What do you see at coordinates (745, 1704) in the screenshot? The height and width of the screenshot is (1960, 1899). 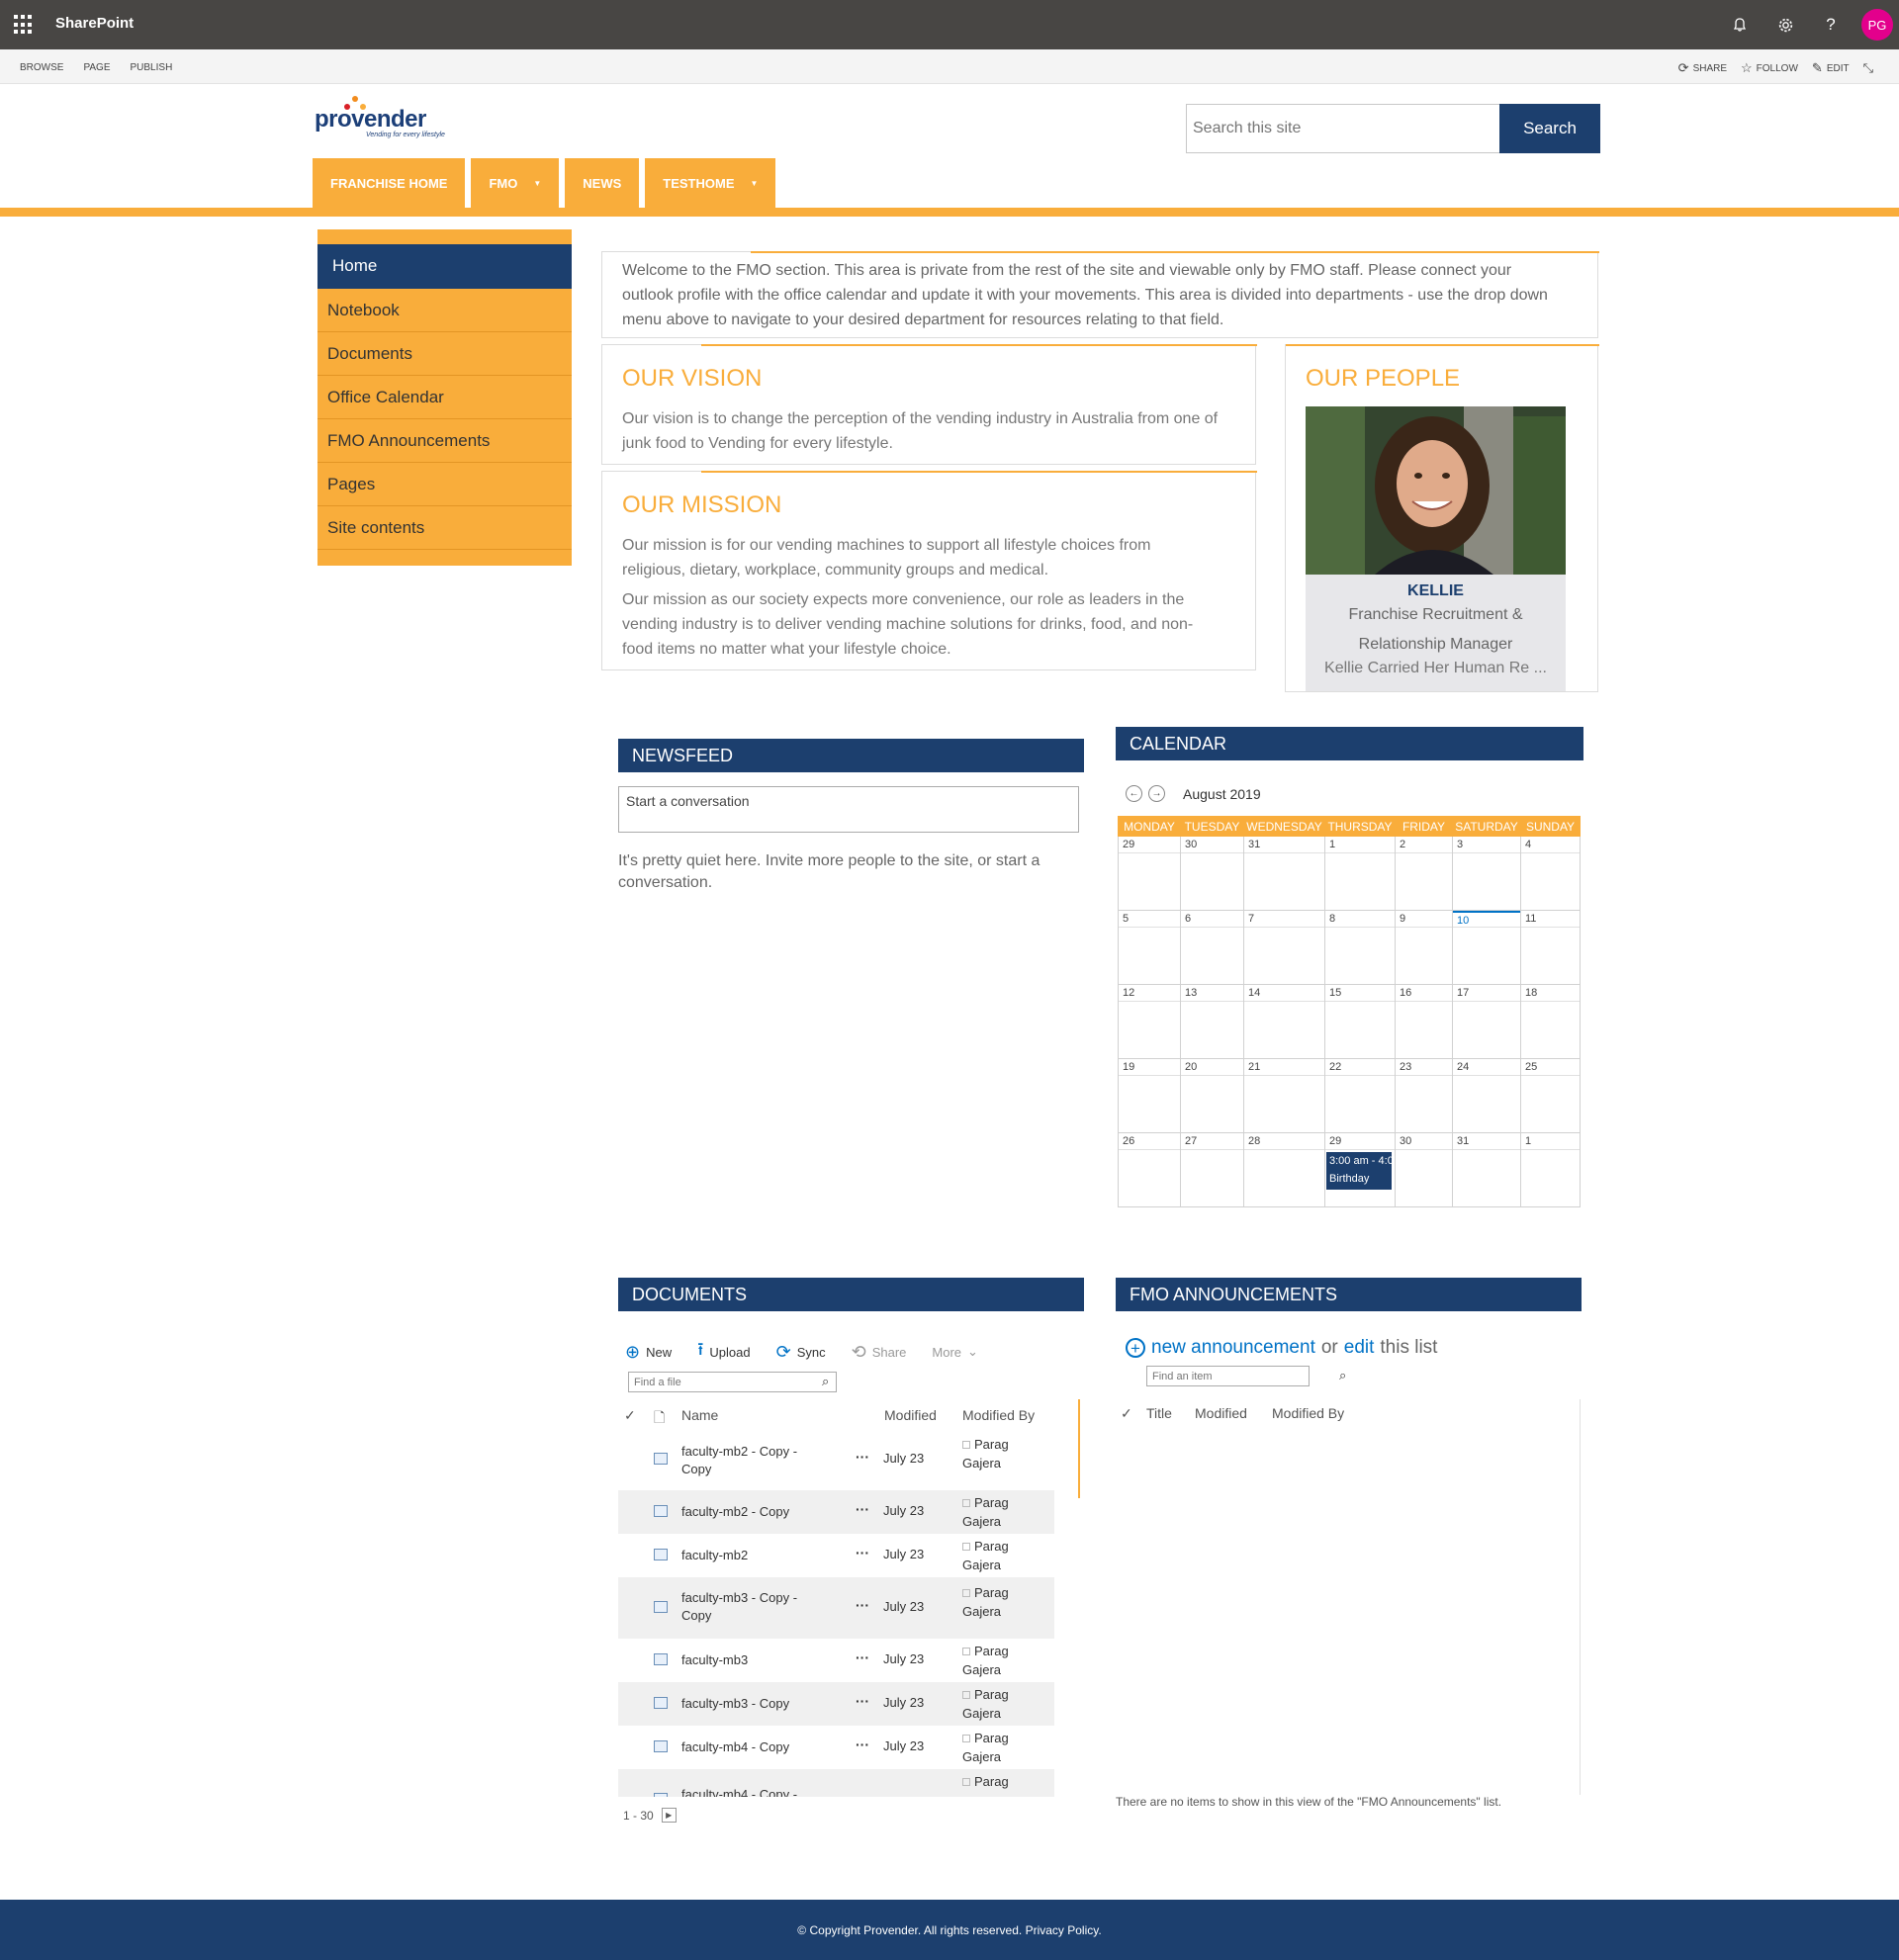 I see `file-name: faculty-mb3 - Copy` at bounding box center [745, 1704].